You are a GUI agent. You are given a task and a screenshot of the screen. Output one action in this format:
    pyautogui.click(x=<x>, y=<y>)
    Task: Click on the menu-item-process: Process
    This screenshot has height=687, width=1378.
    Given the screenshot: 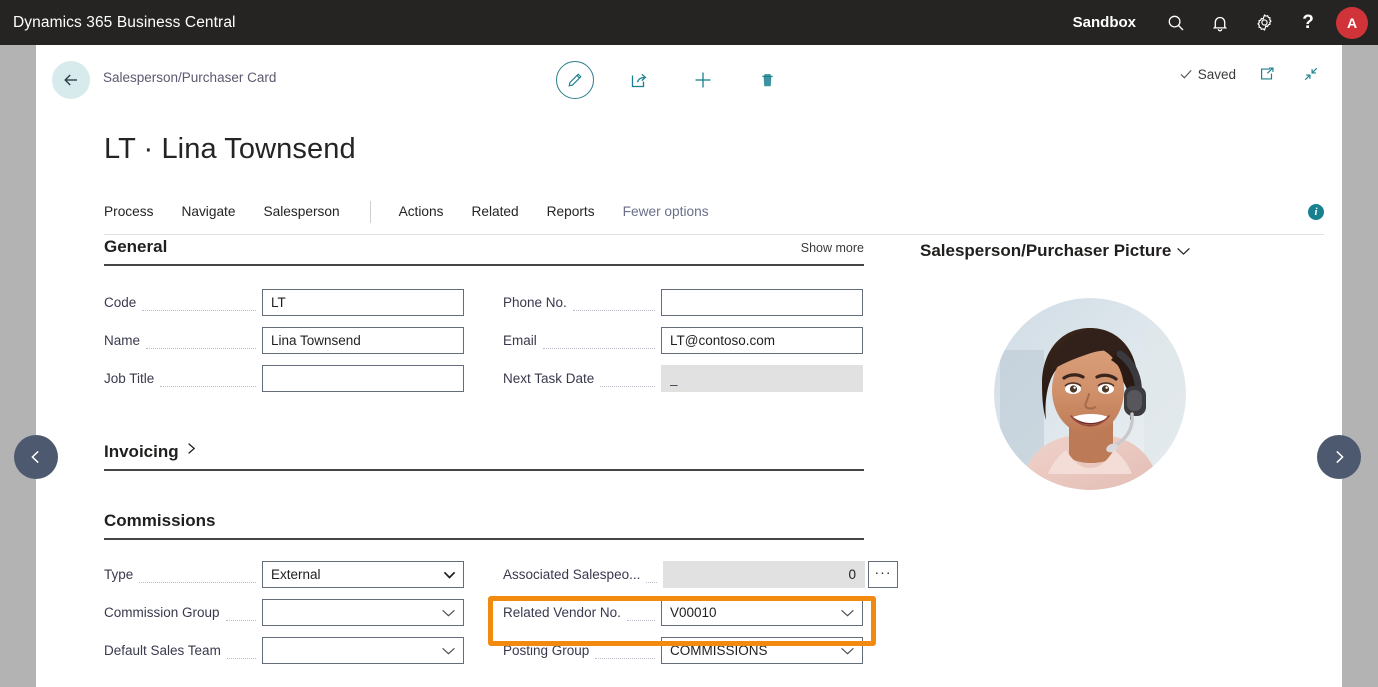 What is the action you would take?
    pyautogui.click(x=128, y=211)
    